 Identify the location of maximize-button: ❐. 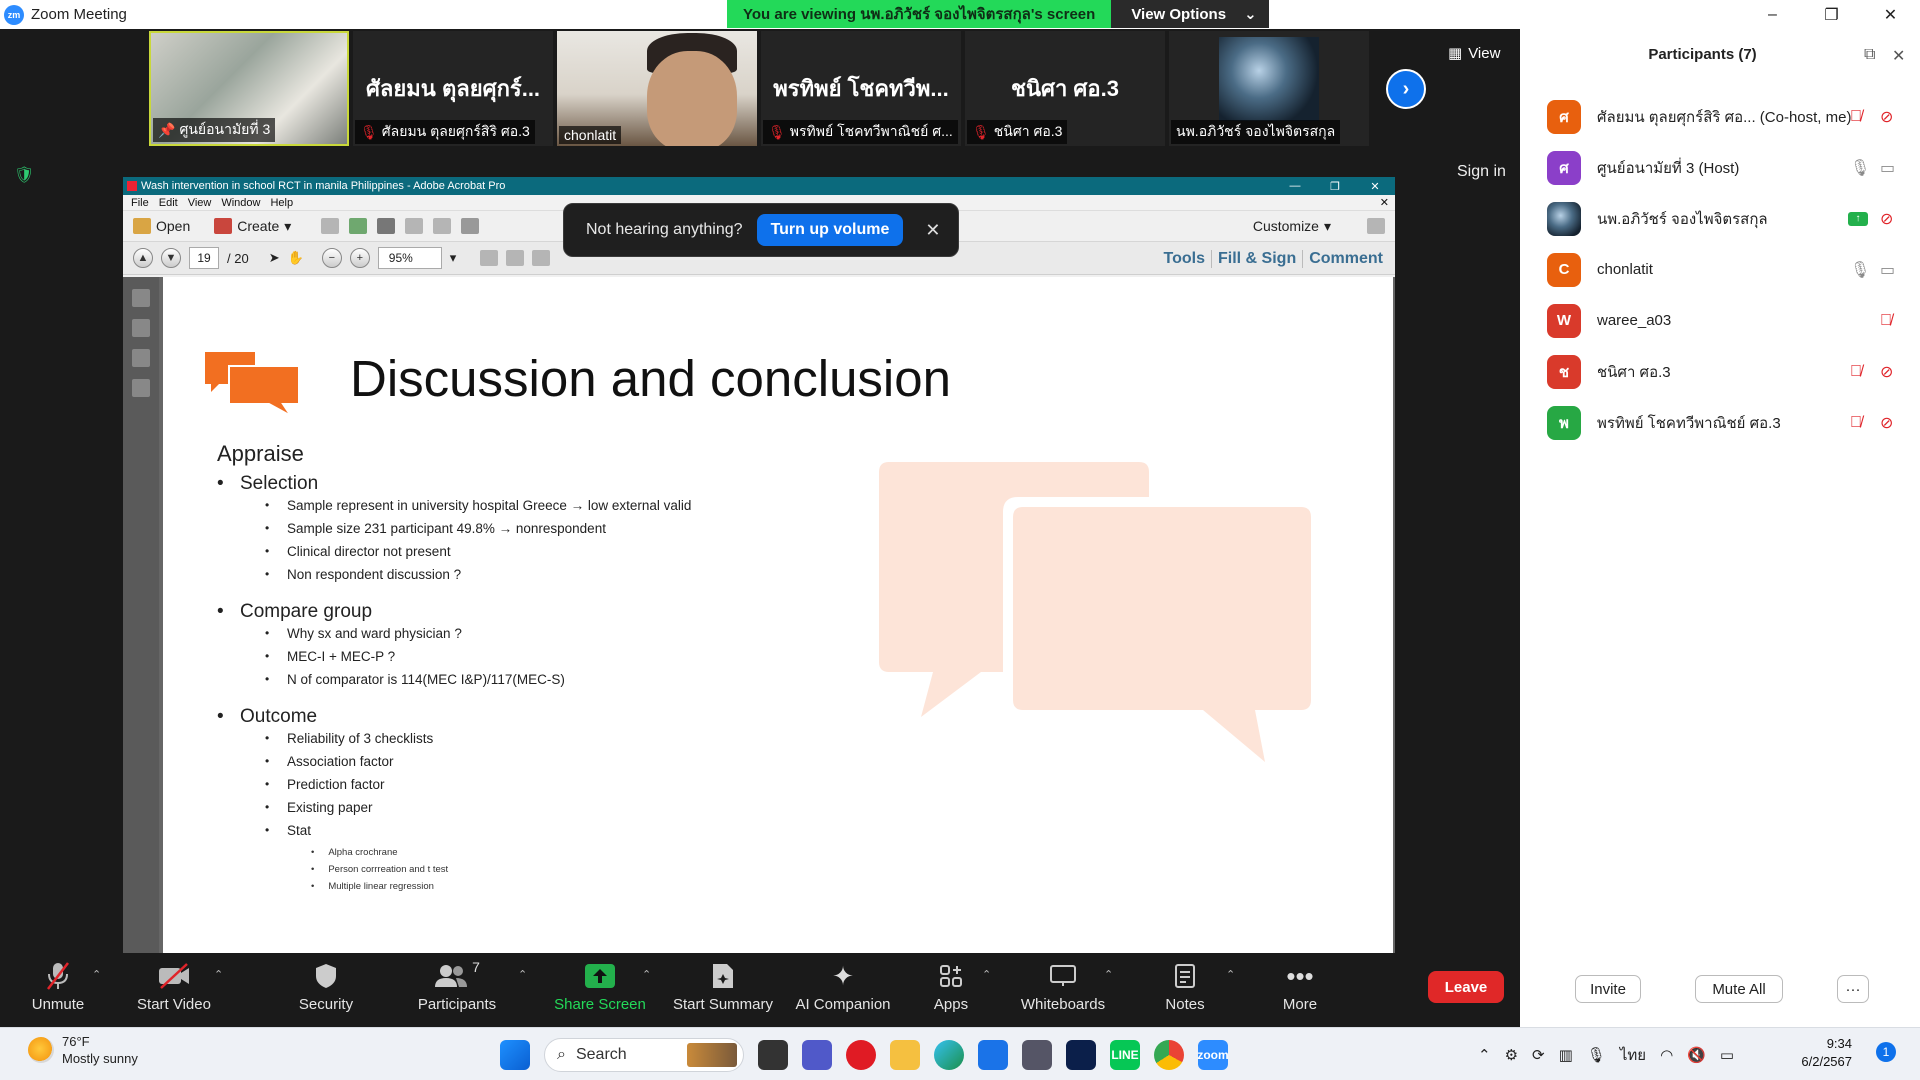
(1831, 14).